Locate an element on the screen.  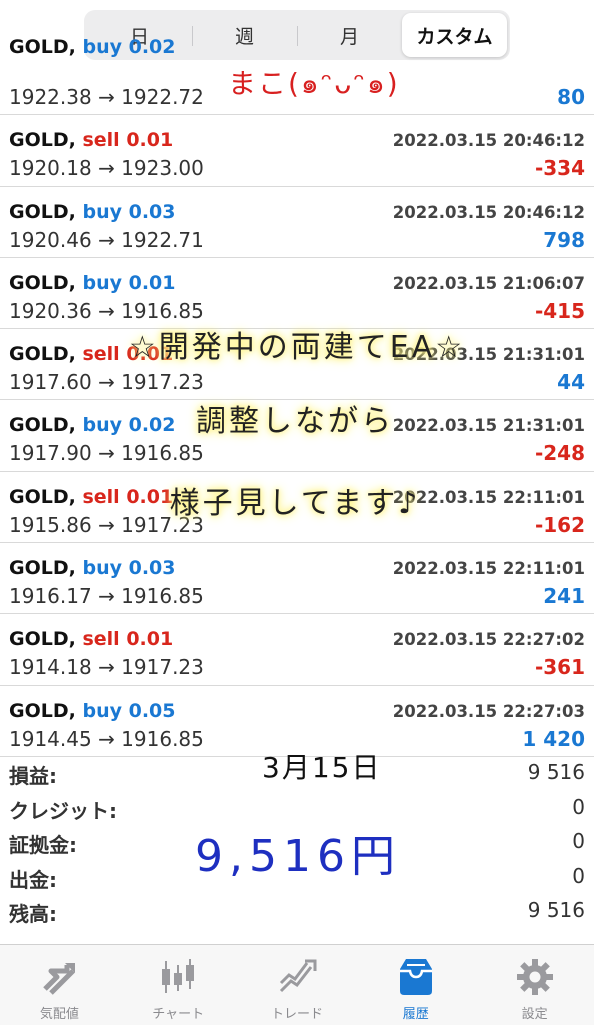
trade-profit: -361 is located at coordinates (559, 667).